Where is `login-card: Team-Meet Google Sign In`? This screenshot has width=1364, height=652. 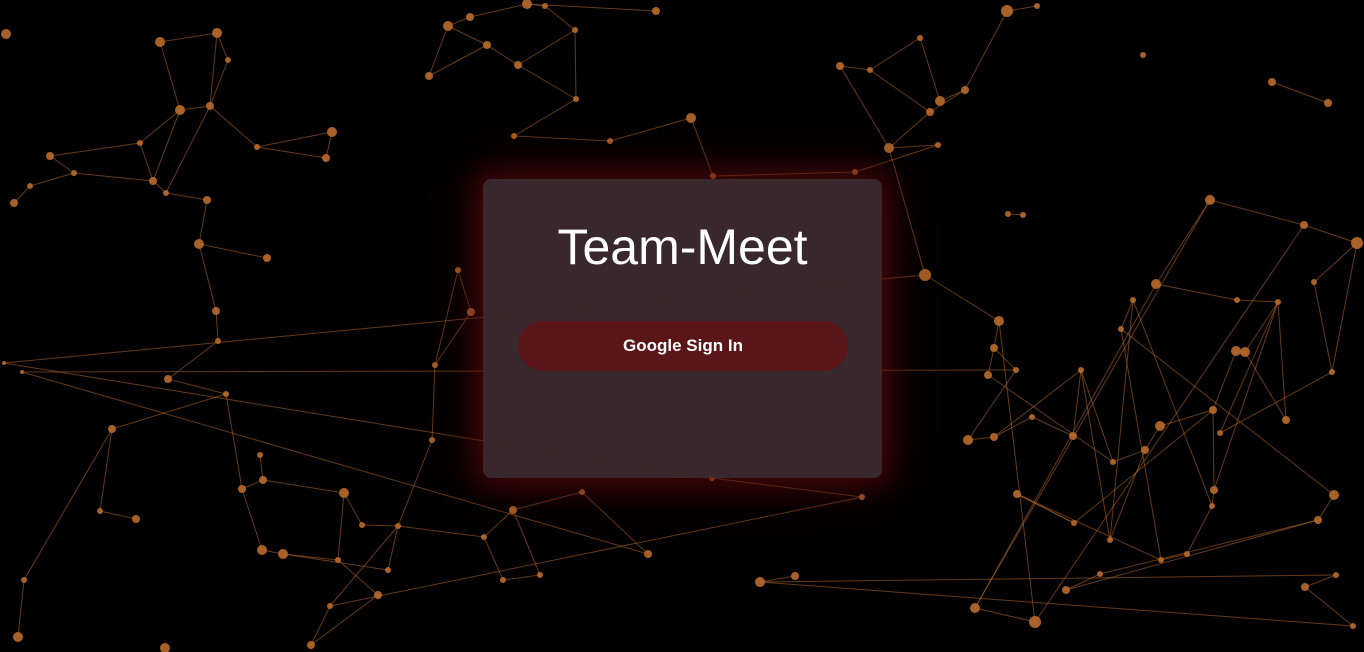
login-card: Team-Meet Google Sign In is located at coordinates (682, 328).